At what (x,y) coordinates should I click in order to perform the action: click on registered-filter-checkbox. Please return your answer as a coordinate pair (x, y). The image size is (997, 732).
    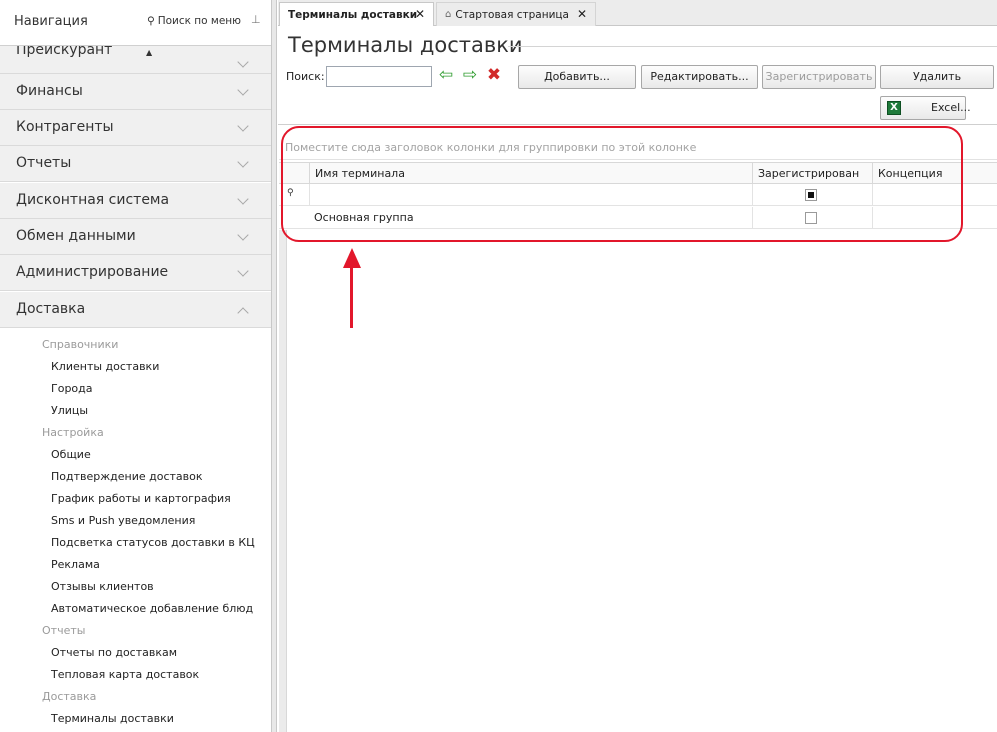
    Looking at the image, I should click on (811, 195).